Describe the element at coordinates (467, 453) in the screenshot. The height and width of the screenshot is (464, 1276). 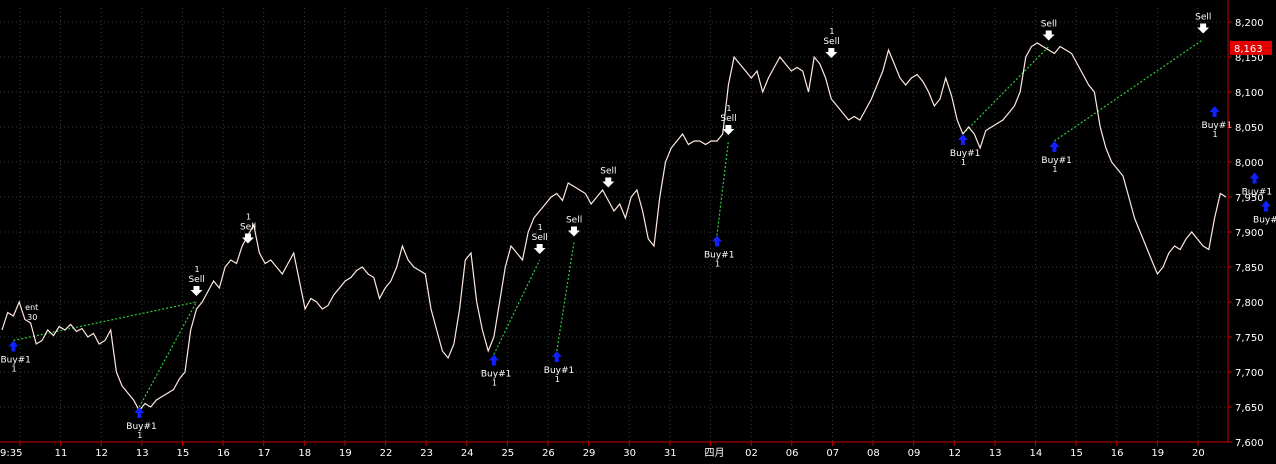
I see `x-tick-label: 24` at that location.